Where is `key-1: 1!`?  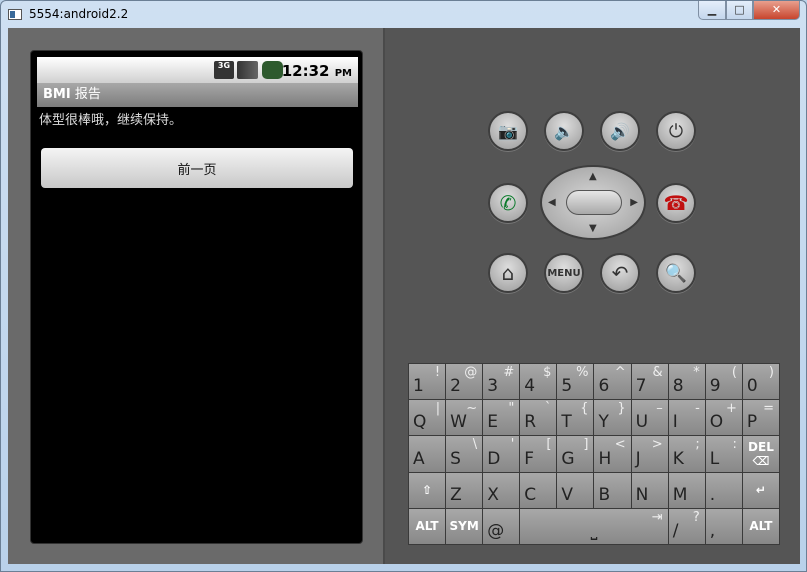 key-1: 1! is located at coordinates (427, 382).